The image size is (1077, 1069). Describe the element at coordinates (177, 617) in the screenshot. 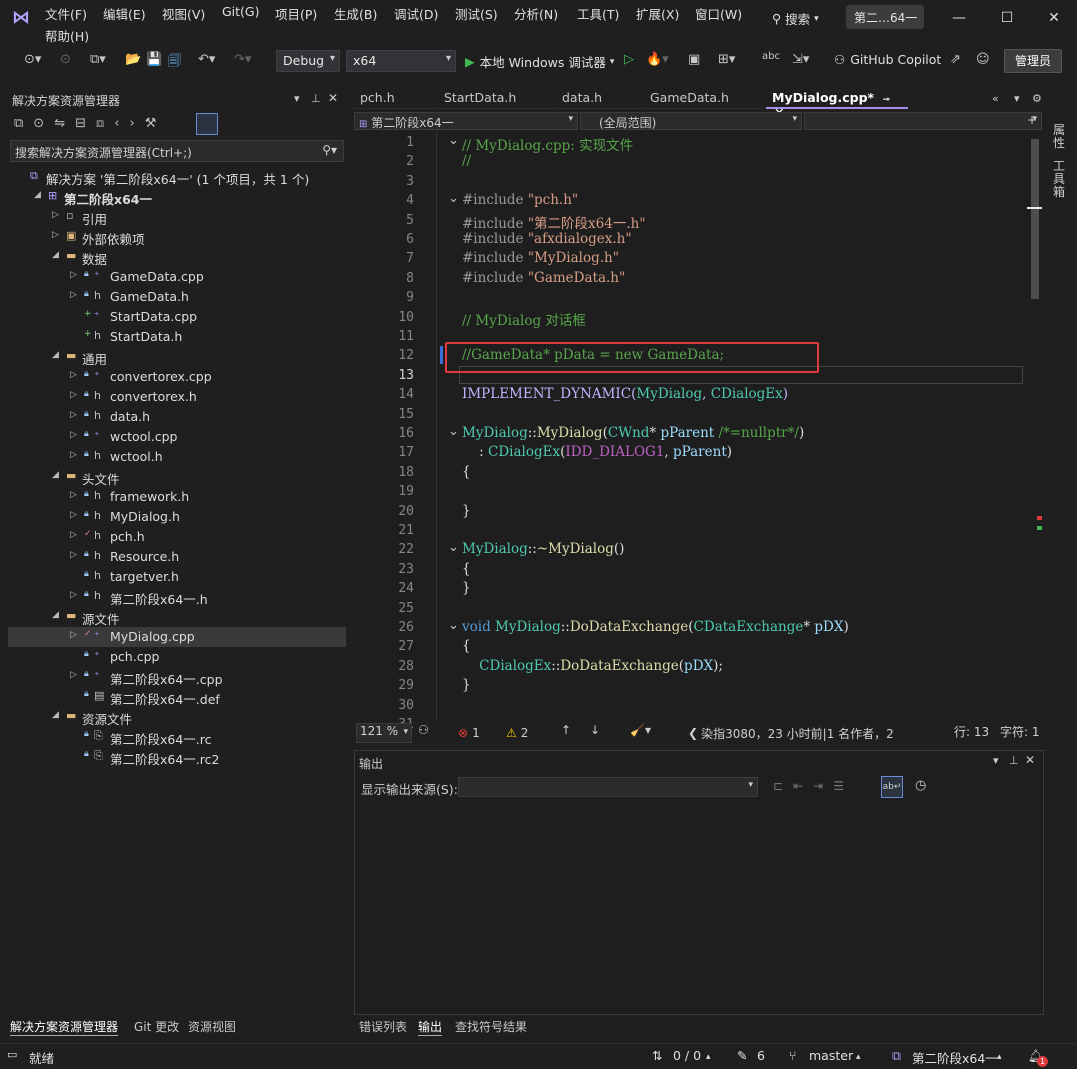

I see `tree-item: ◢ ▬ 源文件` at that location.